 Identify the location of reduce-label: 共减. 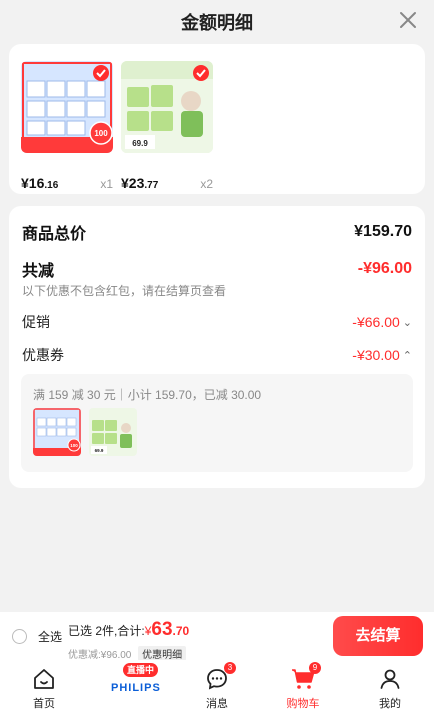
(38, 271).